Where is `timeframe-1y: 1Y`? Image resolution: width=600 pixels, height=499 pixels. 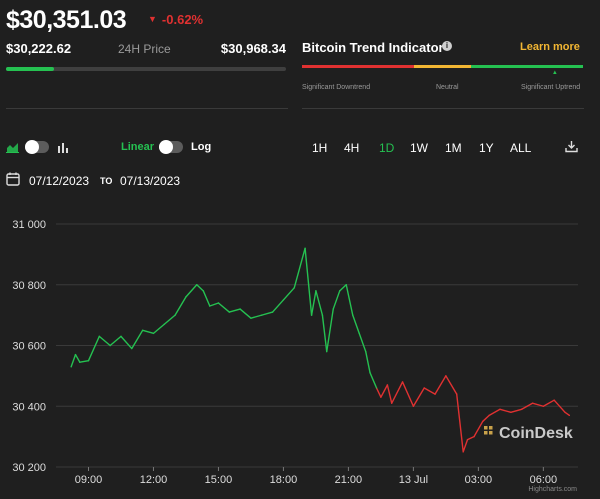 timeframe-1y: 1Y is located at coordinates (486, 148).